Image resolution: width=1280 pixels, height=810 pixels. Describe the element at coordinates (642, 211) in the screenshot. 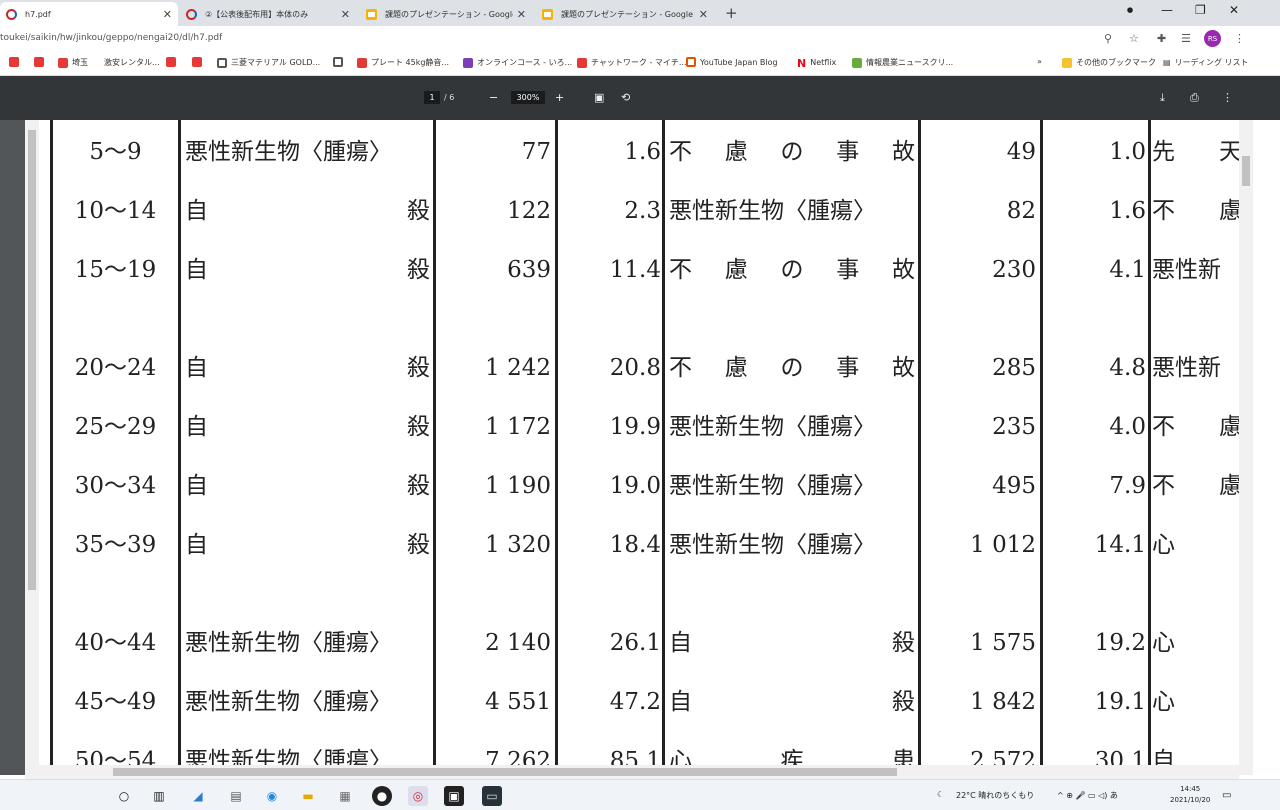

I see `table-cell-r1: 2.3` at that location.